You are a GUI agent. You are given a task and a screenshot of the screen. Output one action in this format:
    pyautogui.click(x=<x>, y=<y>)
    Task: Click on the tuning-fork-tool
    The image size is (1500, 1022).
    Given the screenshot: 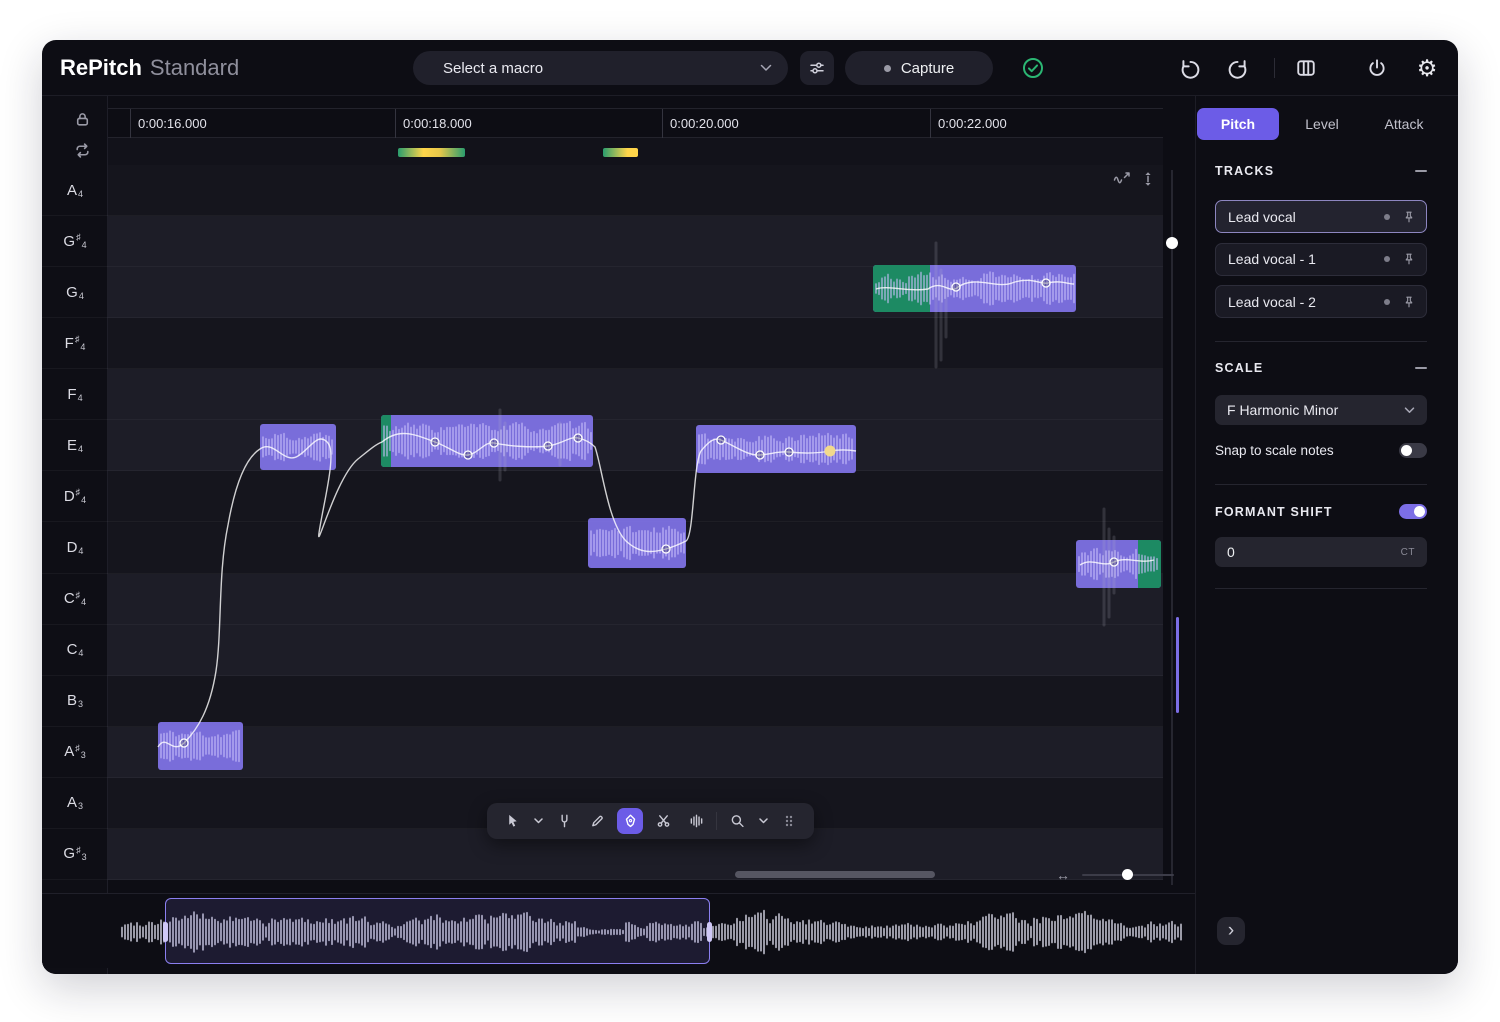 What is the action you would take?
    pyautogui.click(x=564, y=821)
    